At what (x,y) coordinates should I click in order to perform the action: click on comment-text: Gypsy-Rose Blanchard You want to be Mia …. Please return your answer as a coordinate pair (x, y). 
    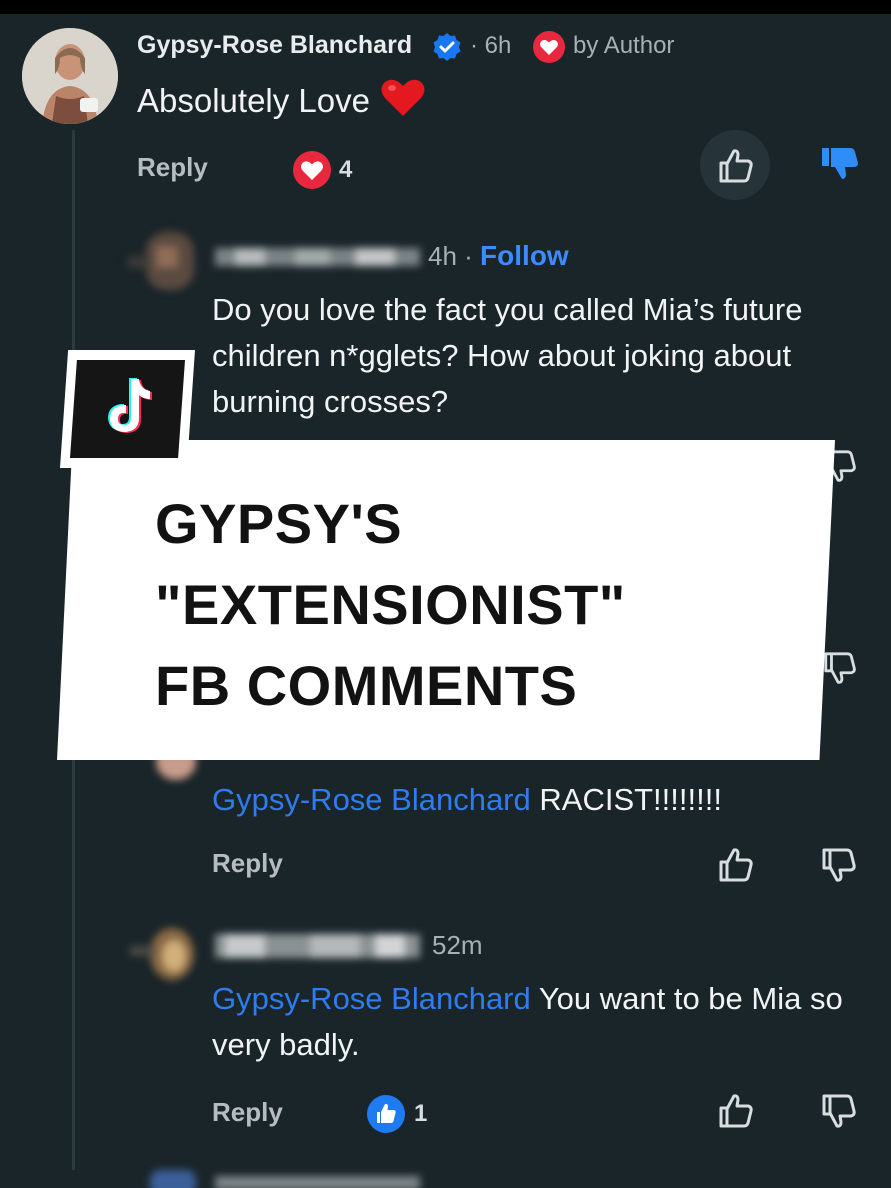
    Looking at the image, I should click on (537, 1022).